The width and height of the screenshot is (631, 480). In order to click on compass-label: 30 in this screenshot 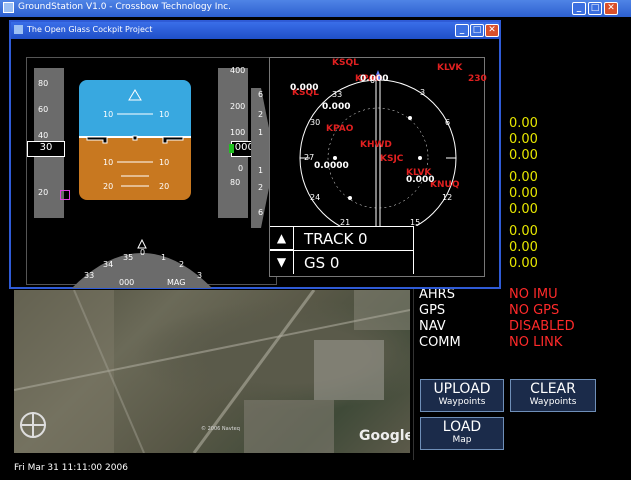, I will do `click(315, 122)`.